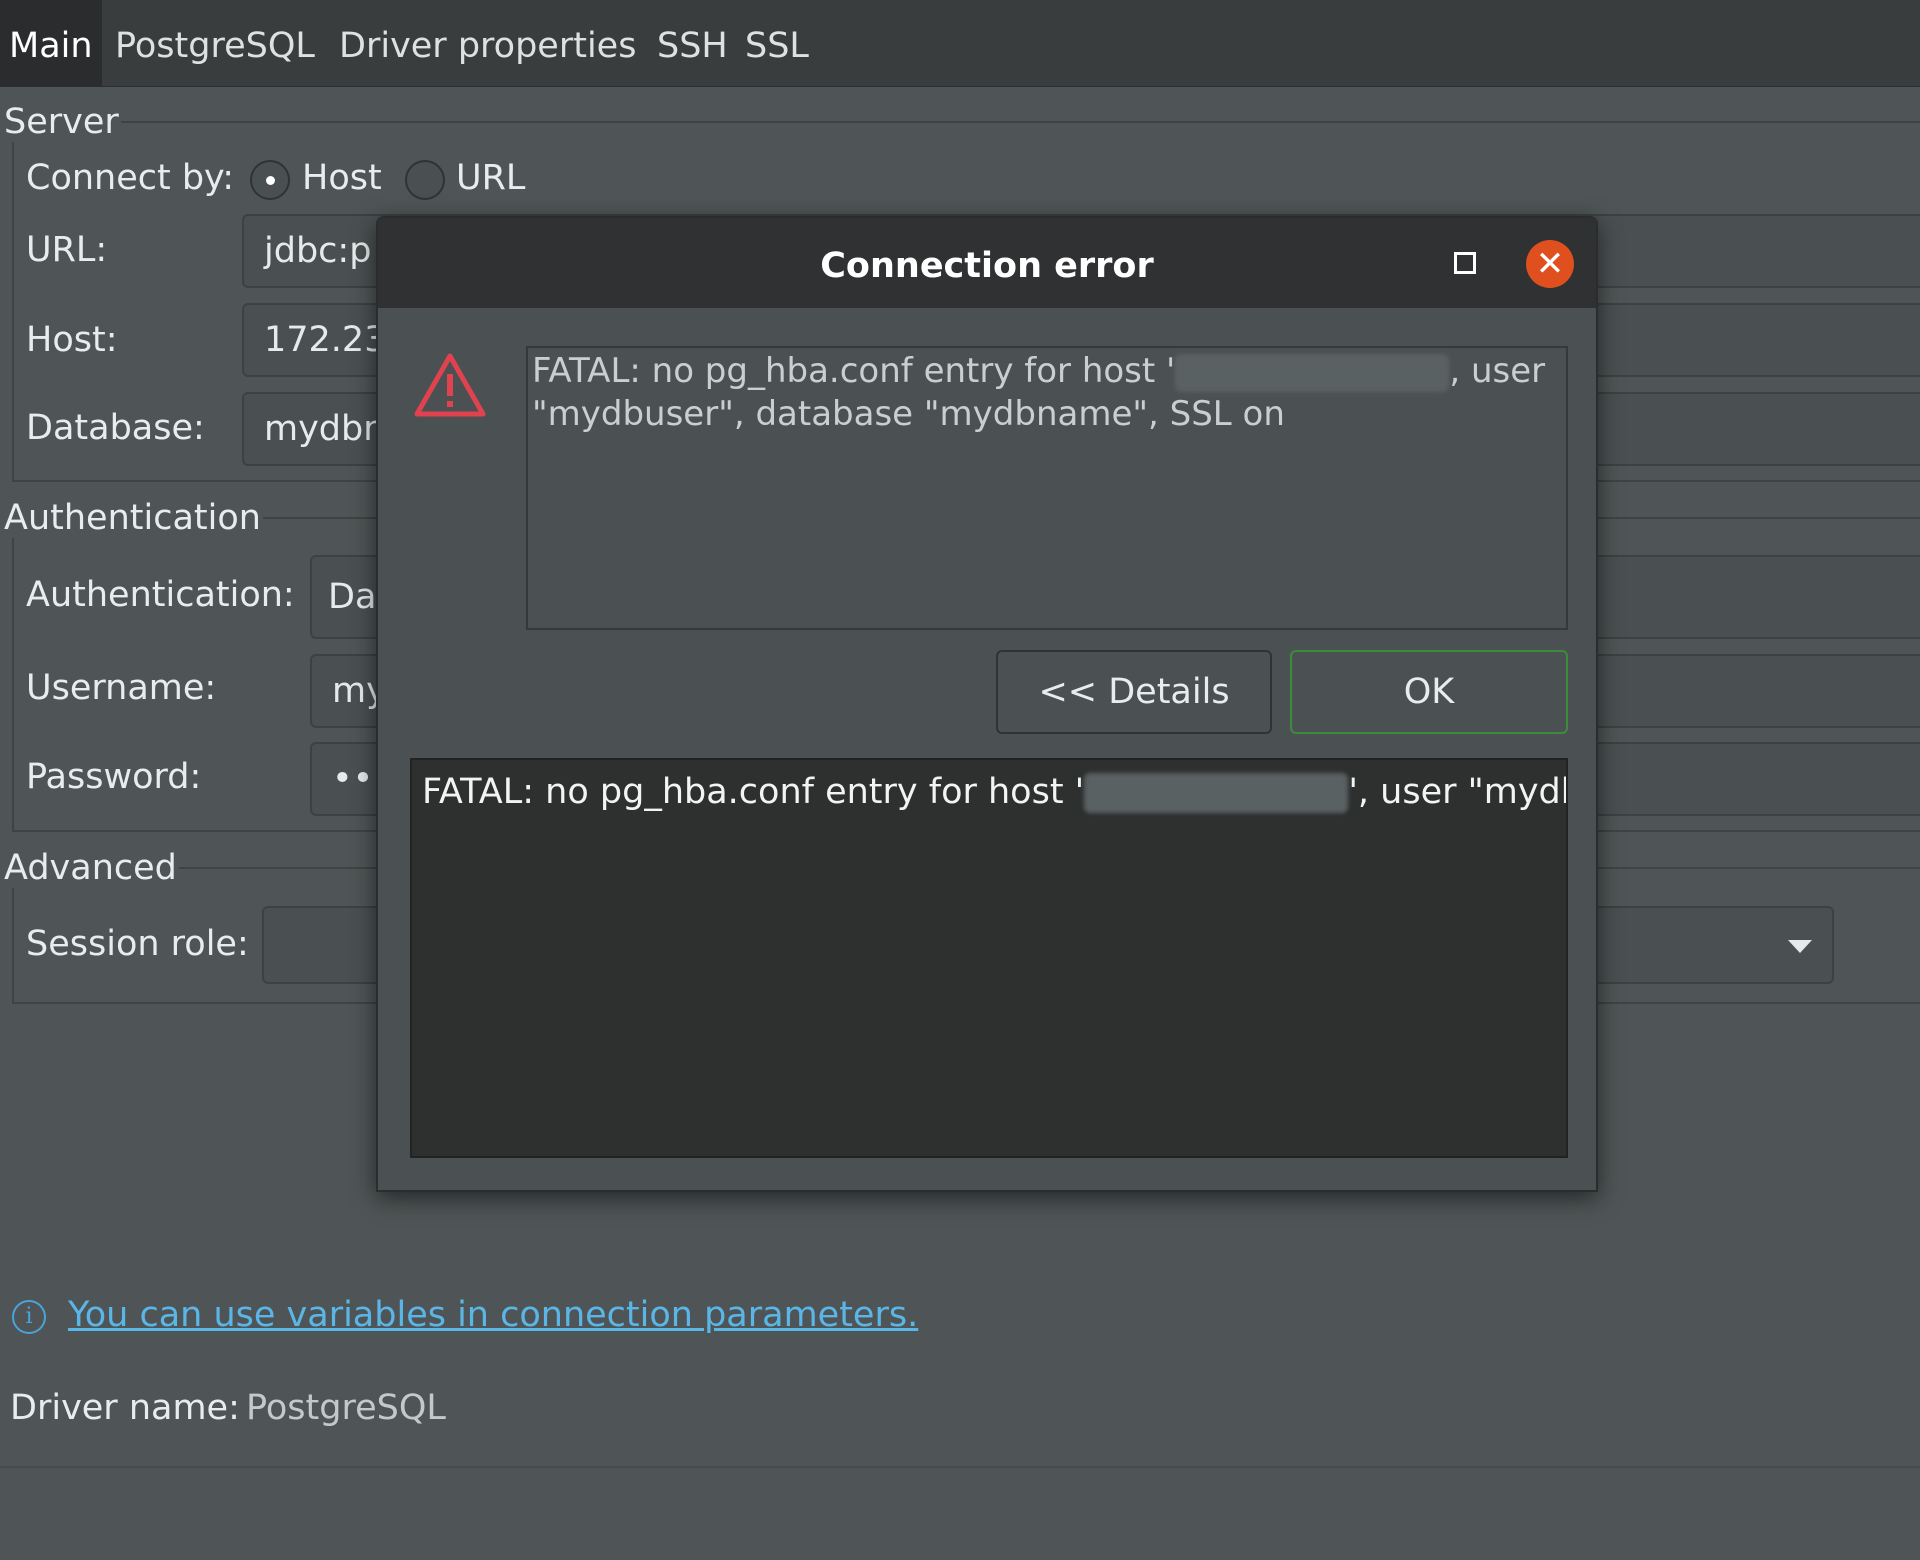  I want to click on maximize-icon, so click(1465, 263).